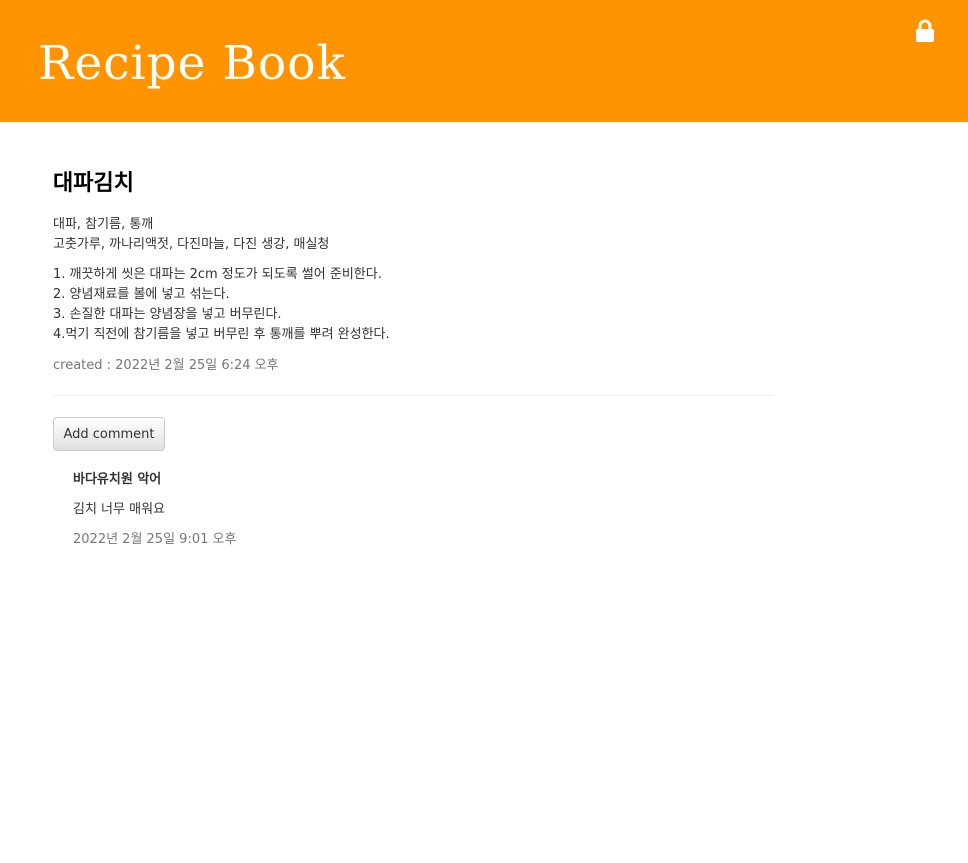 The width and height of the screenshot is (968, 863). What do you see at coordinates (191, 244) in the screenshot?
I see `ingredient-line: 고춧가루, 까나리액젓, 다진마늘, 다진 생강, 매실청` at bounding box center [191, 244].